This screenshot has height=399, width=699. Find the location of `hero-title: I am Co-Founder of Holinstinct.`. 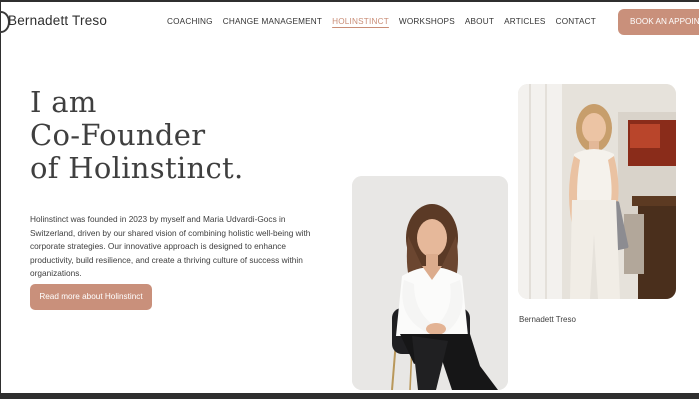

hero-title: I am Co-Founder of Holinstinct. is located at coordinates (137, 135).